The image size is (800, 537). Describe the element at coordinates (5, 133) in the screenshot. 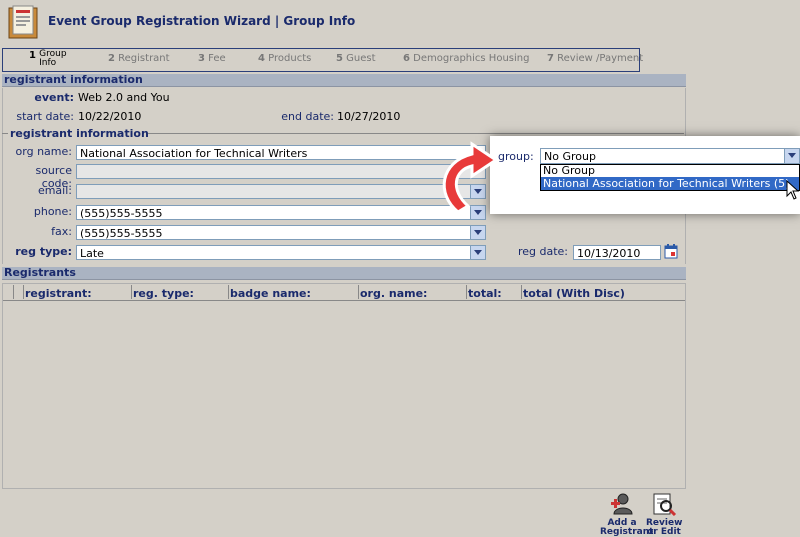

I see `fieldset-line-left` at that location.